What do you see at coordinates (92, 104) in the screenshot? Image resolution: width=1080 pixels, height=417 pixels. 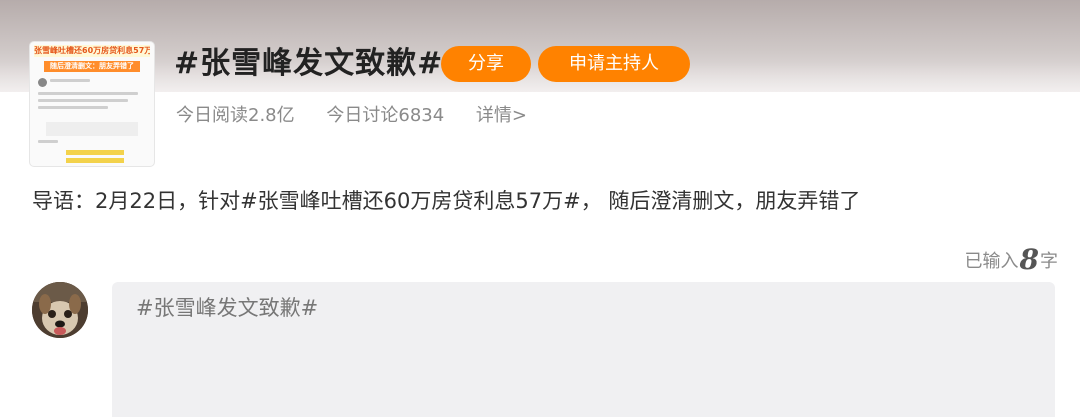 I see `topic-thumbnail: 张雪峰吐槽还60万房贷利息57万 随后澄清删文：朋友弄错了` at bounding box center [92, 104].